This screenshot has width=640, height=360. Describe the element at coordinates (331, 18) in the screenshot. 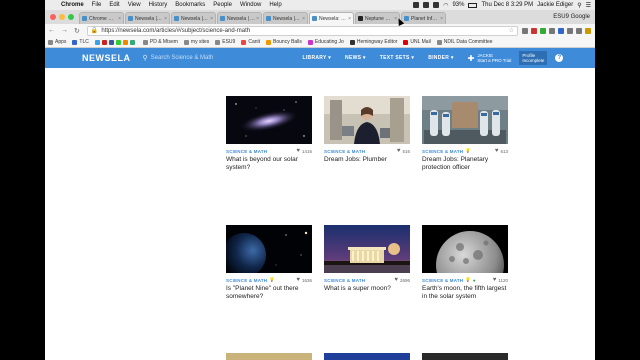

I see `tab-newsela-active: Newsela: More×` at that location.